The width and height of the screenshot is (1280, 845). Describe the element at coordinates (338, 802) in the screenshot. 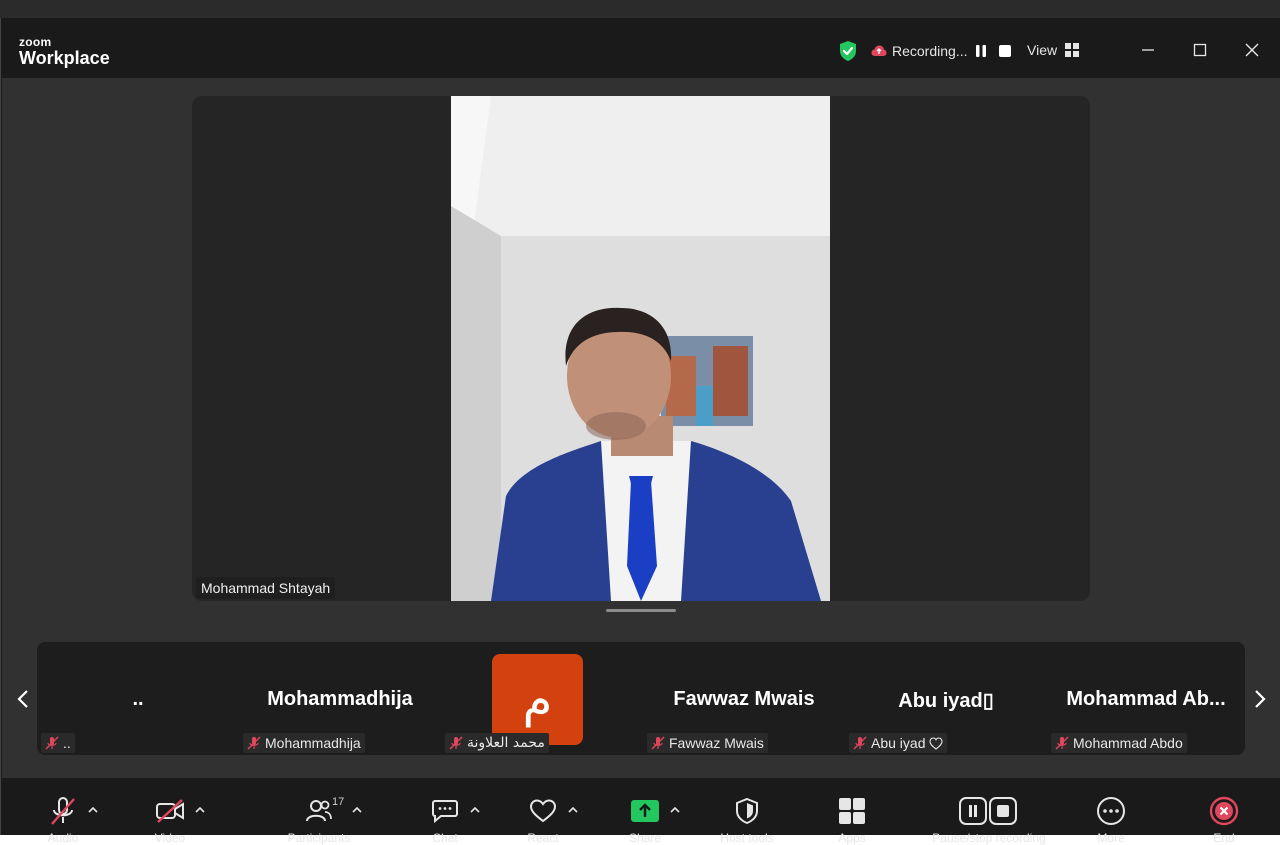

I see `participants-count: 17` at that location.